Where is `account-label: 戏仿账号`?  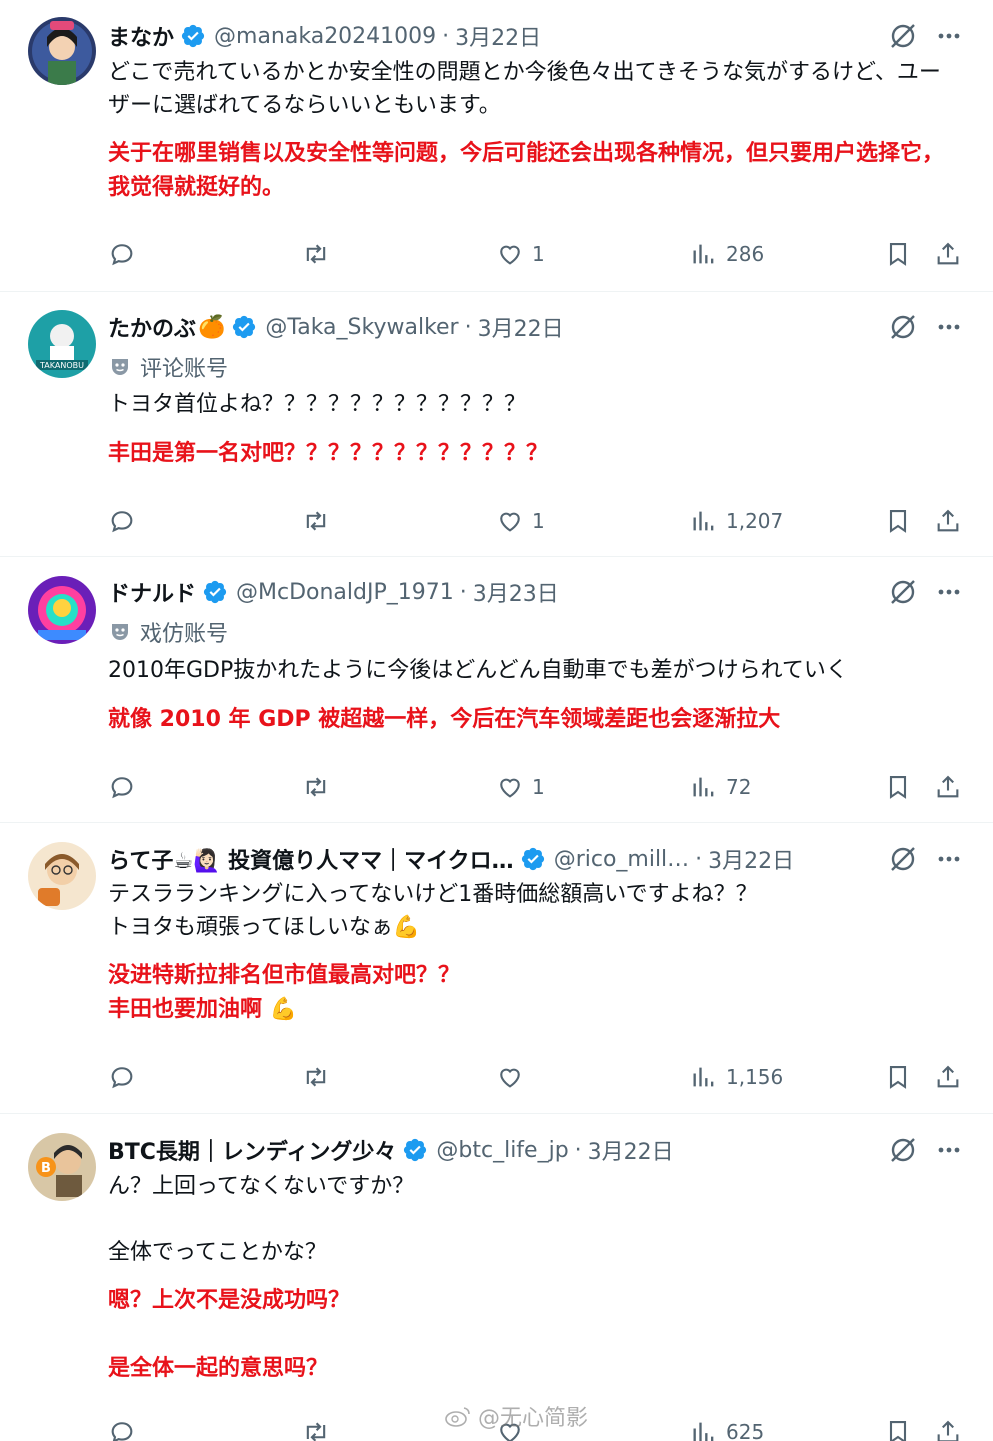
account-label: 戏仿账号 is located at coordinates (168, 632).